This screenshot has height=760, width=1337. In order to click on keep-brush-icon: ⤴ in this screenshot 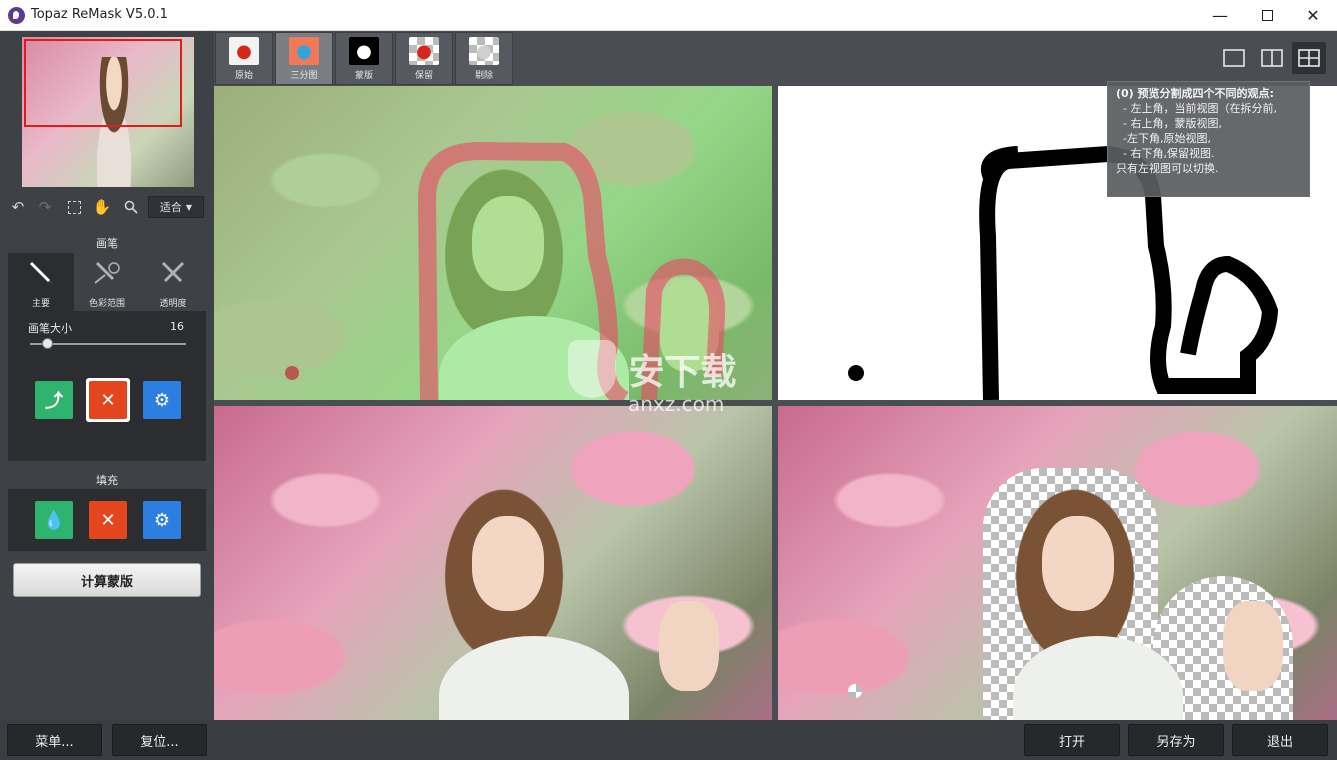, I will do `click(54, 400)`.